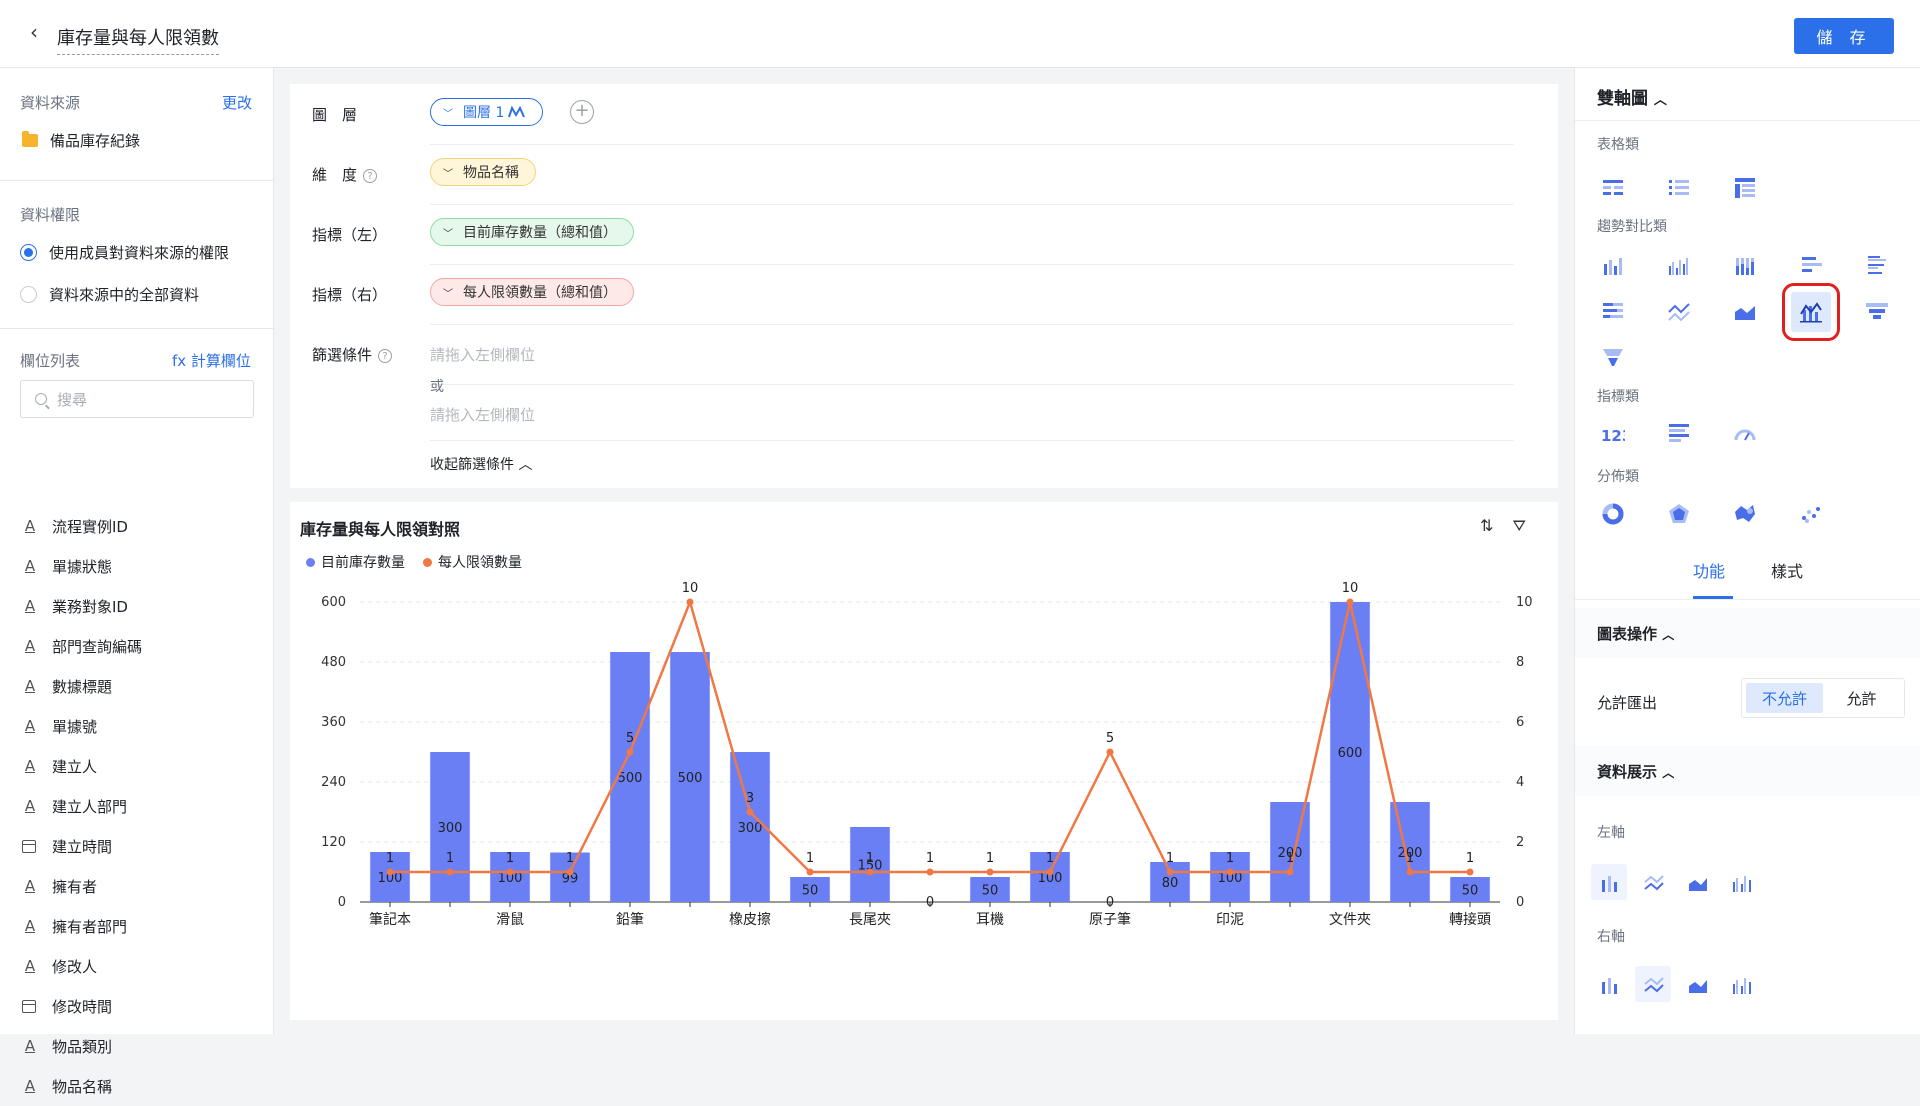  What do you see at coordinates (137, 328) in the screenshot?
I see `divider` at bounding box center [137, 328].